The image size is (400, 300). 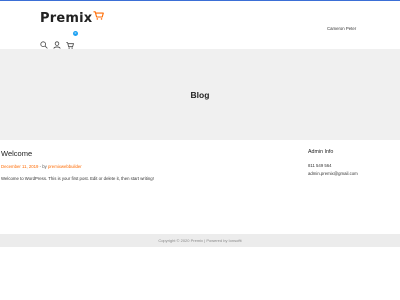 What do you see at coordinates (65, 166) in the screenshot?
I see `post-author-link: premixwebbuilder` at bounding box center [65, 166].